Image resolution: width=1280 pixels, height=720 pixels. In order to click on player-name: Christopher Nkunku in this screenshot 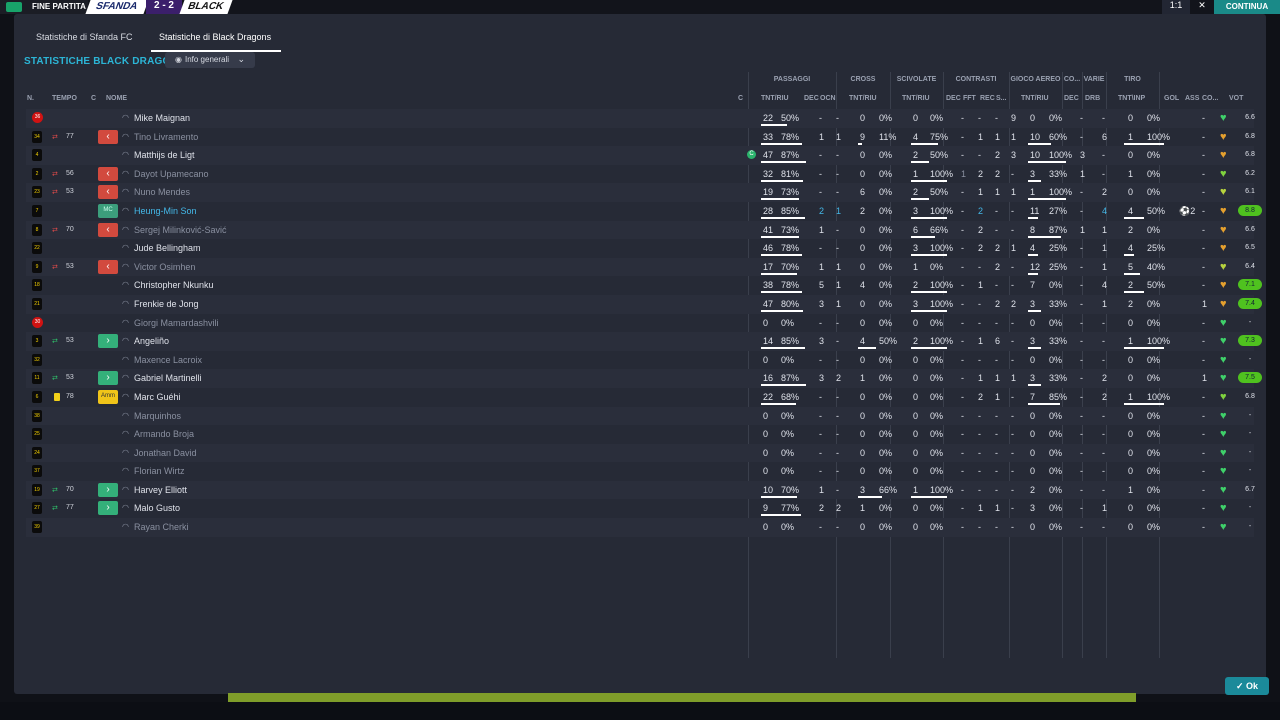, I will do `click(174, 285)`.